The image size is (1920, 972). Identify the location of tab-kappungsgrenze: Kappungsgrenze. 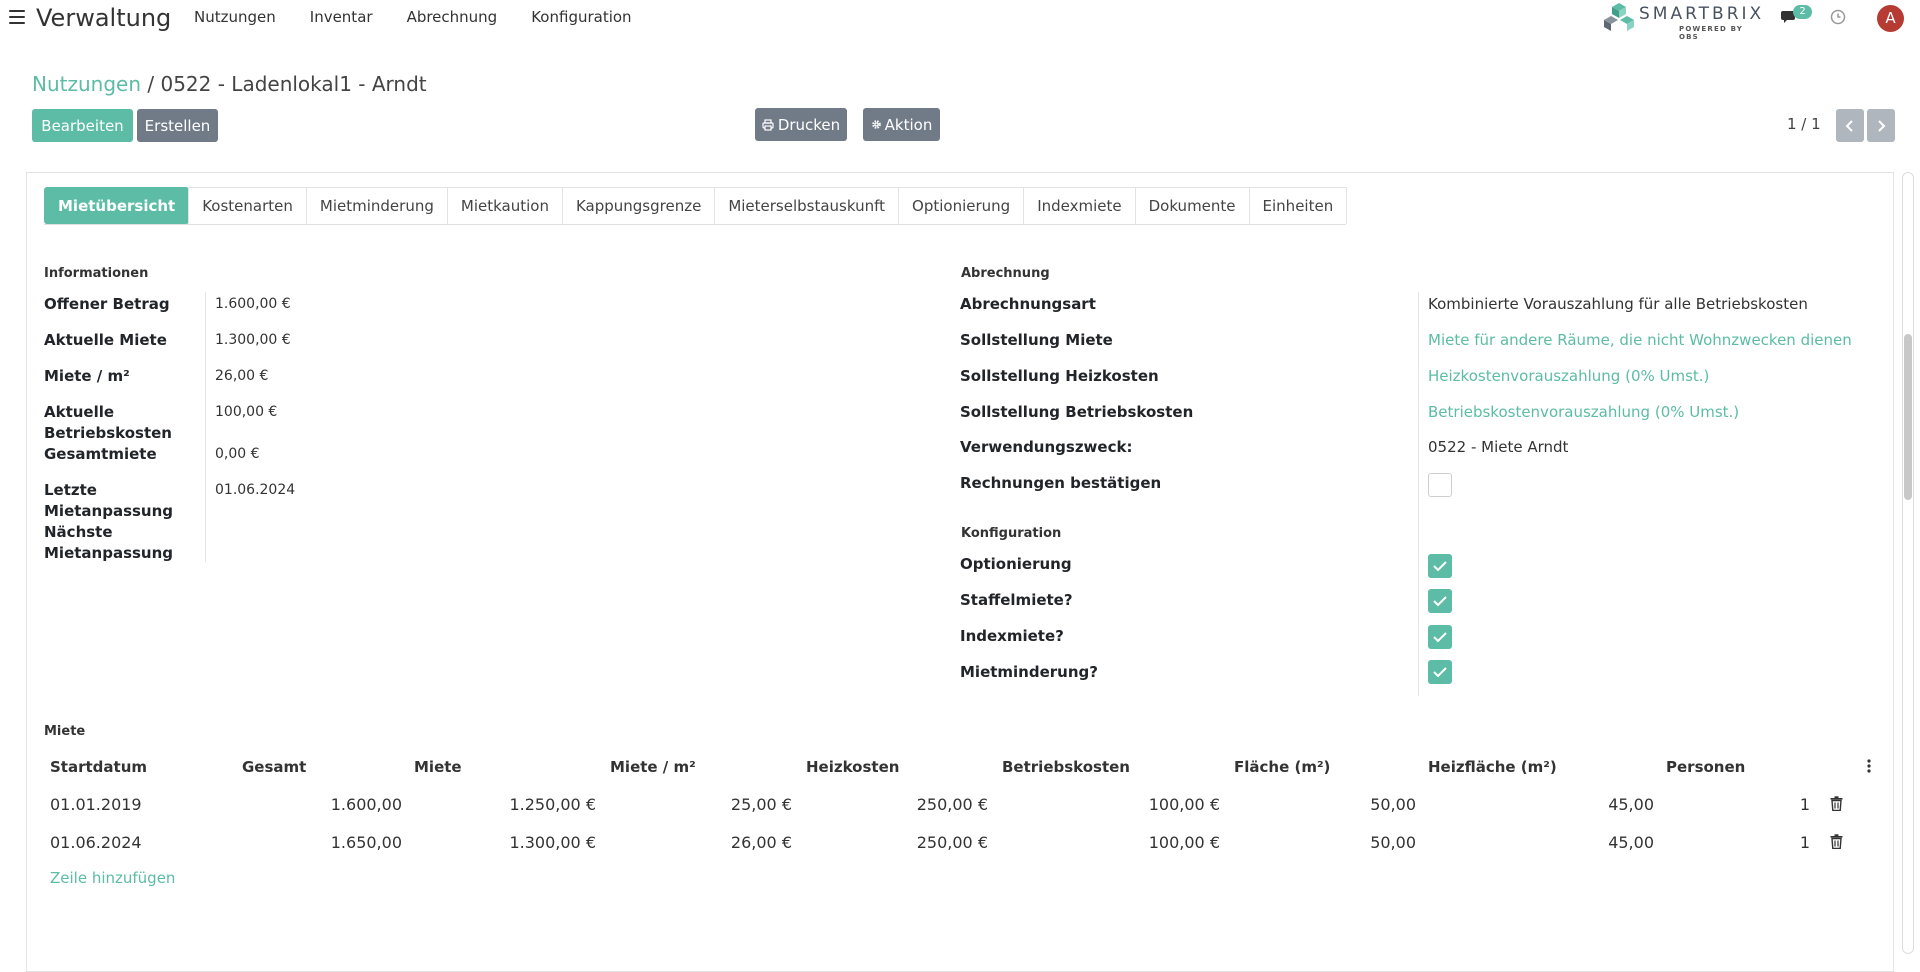
(638, 205).